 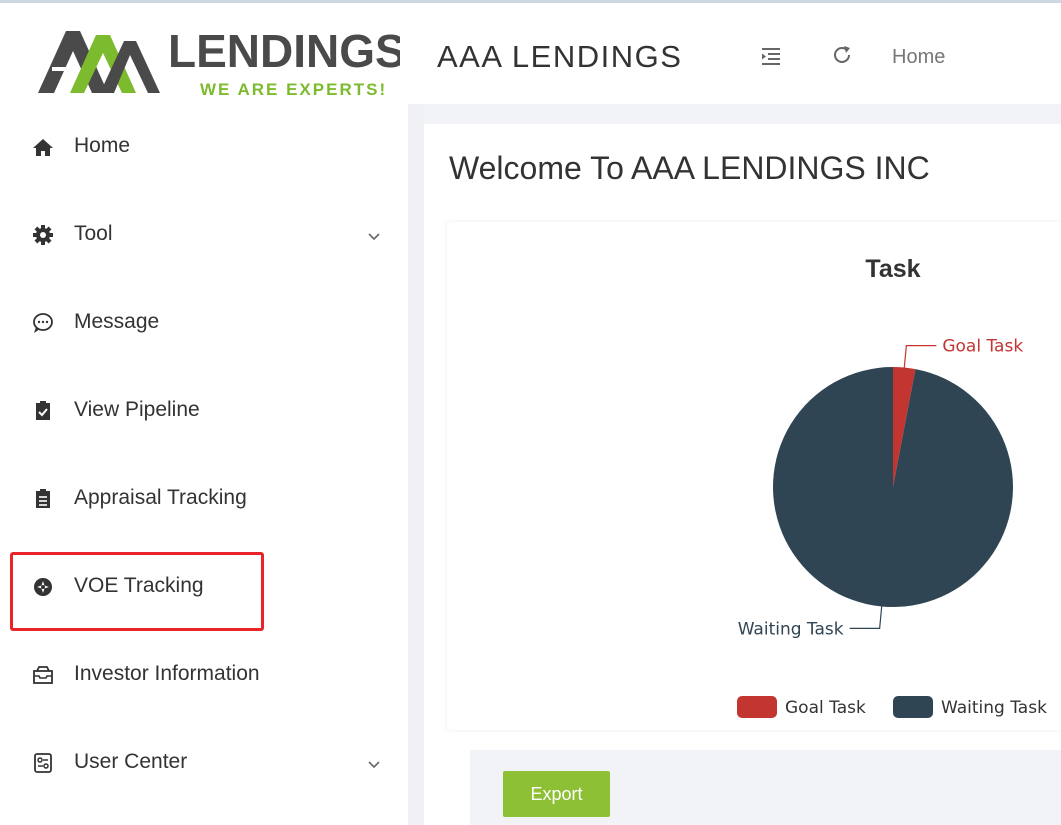 I want to click on pie-label: Goal Task, so click(x=982, y=347).